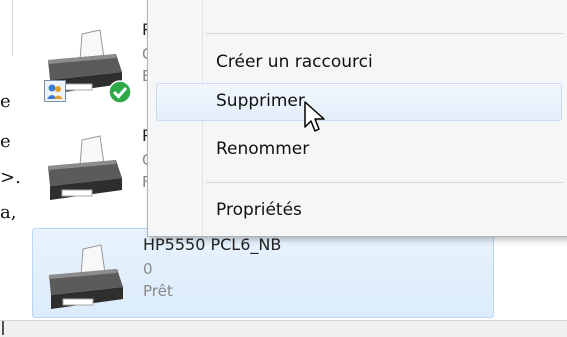 The width and height of the screenshot is (567, 337). Describe the element at coordinates (283, 328) in the screenshot. I see `status-strip` at that location.